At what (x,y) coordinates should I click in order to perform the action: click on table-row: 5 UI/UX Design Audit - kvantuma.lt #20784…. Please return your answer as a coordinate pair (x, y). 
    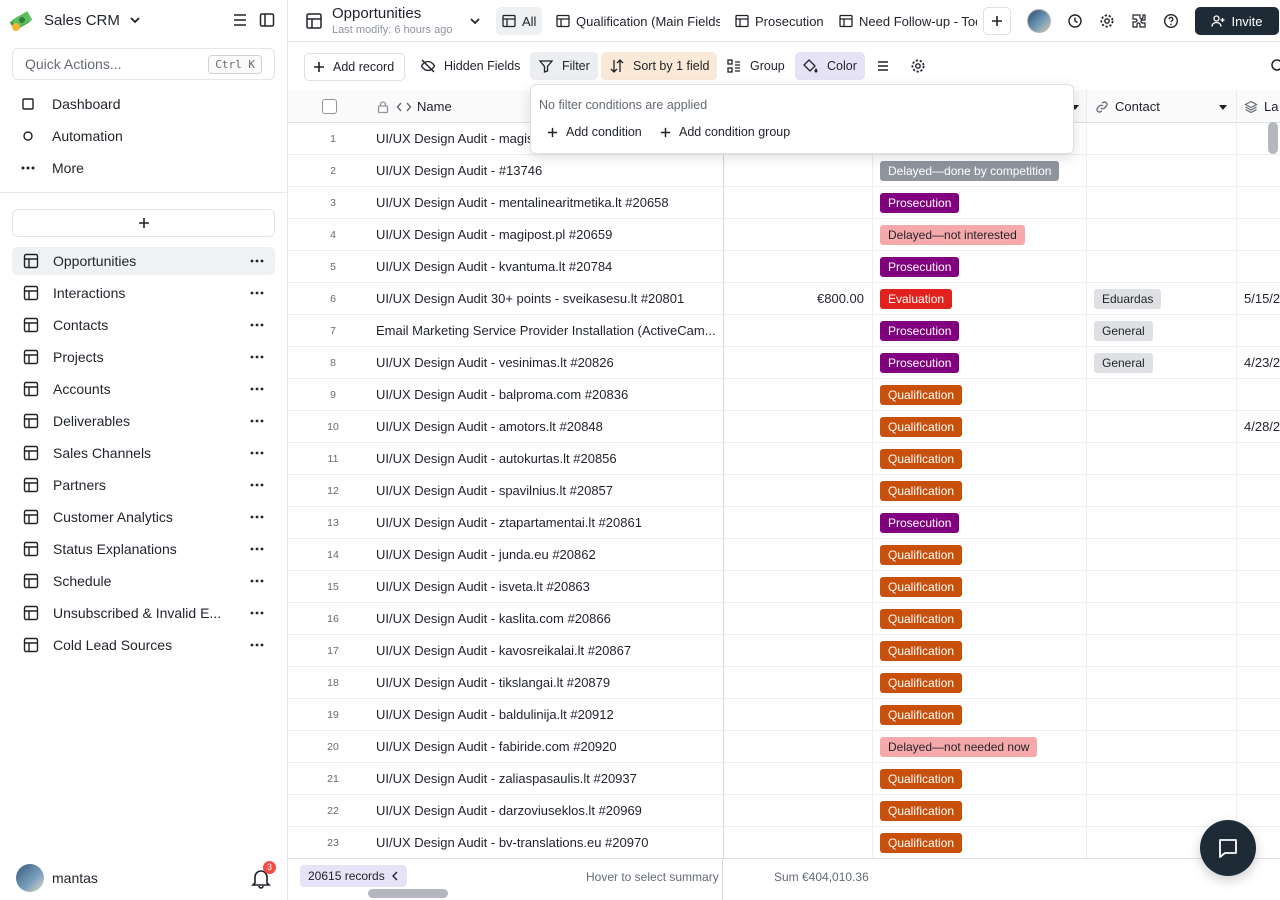
    Looking at the image, I should click on (784, 267).